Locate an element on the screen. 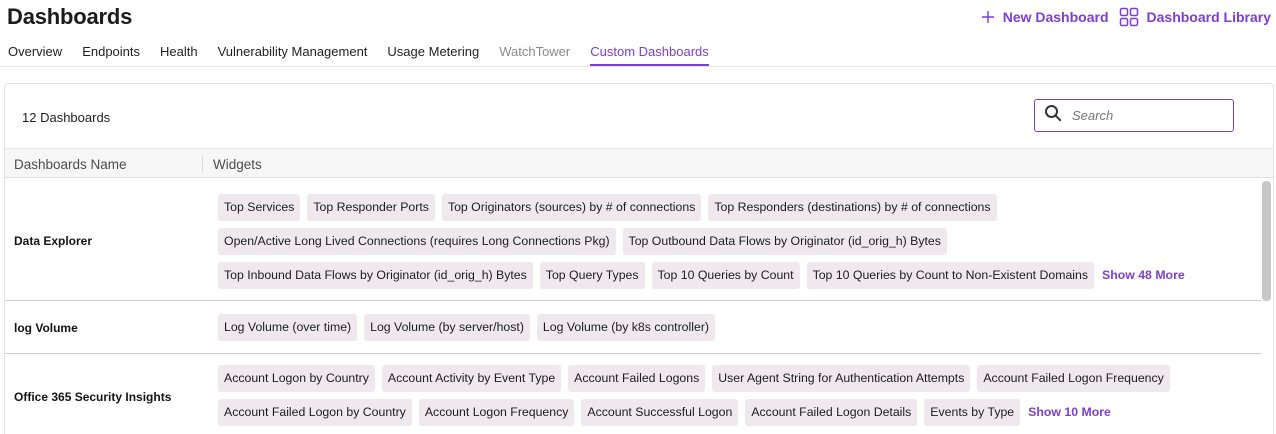  dashboard-count: 12 Dashboards is located at coordinates (66, 117).